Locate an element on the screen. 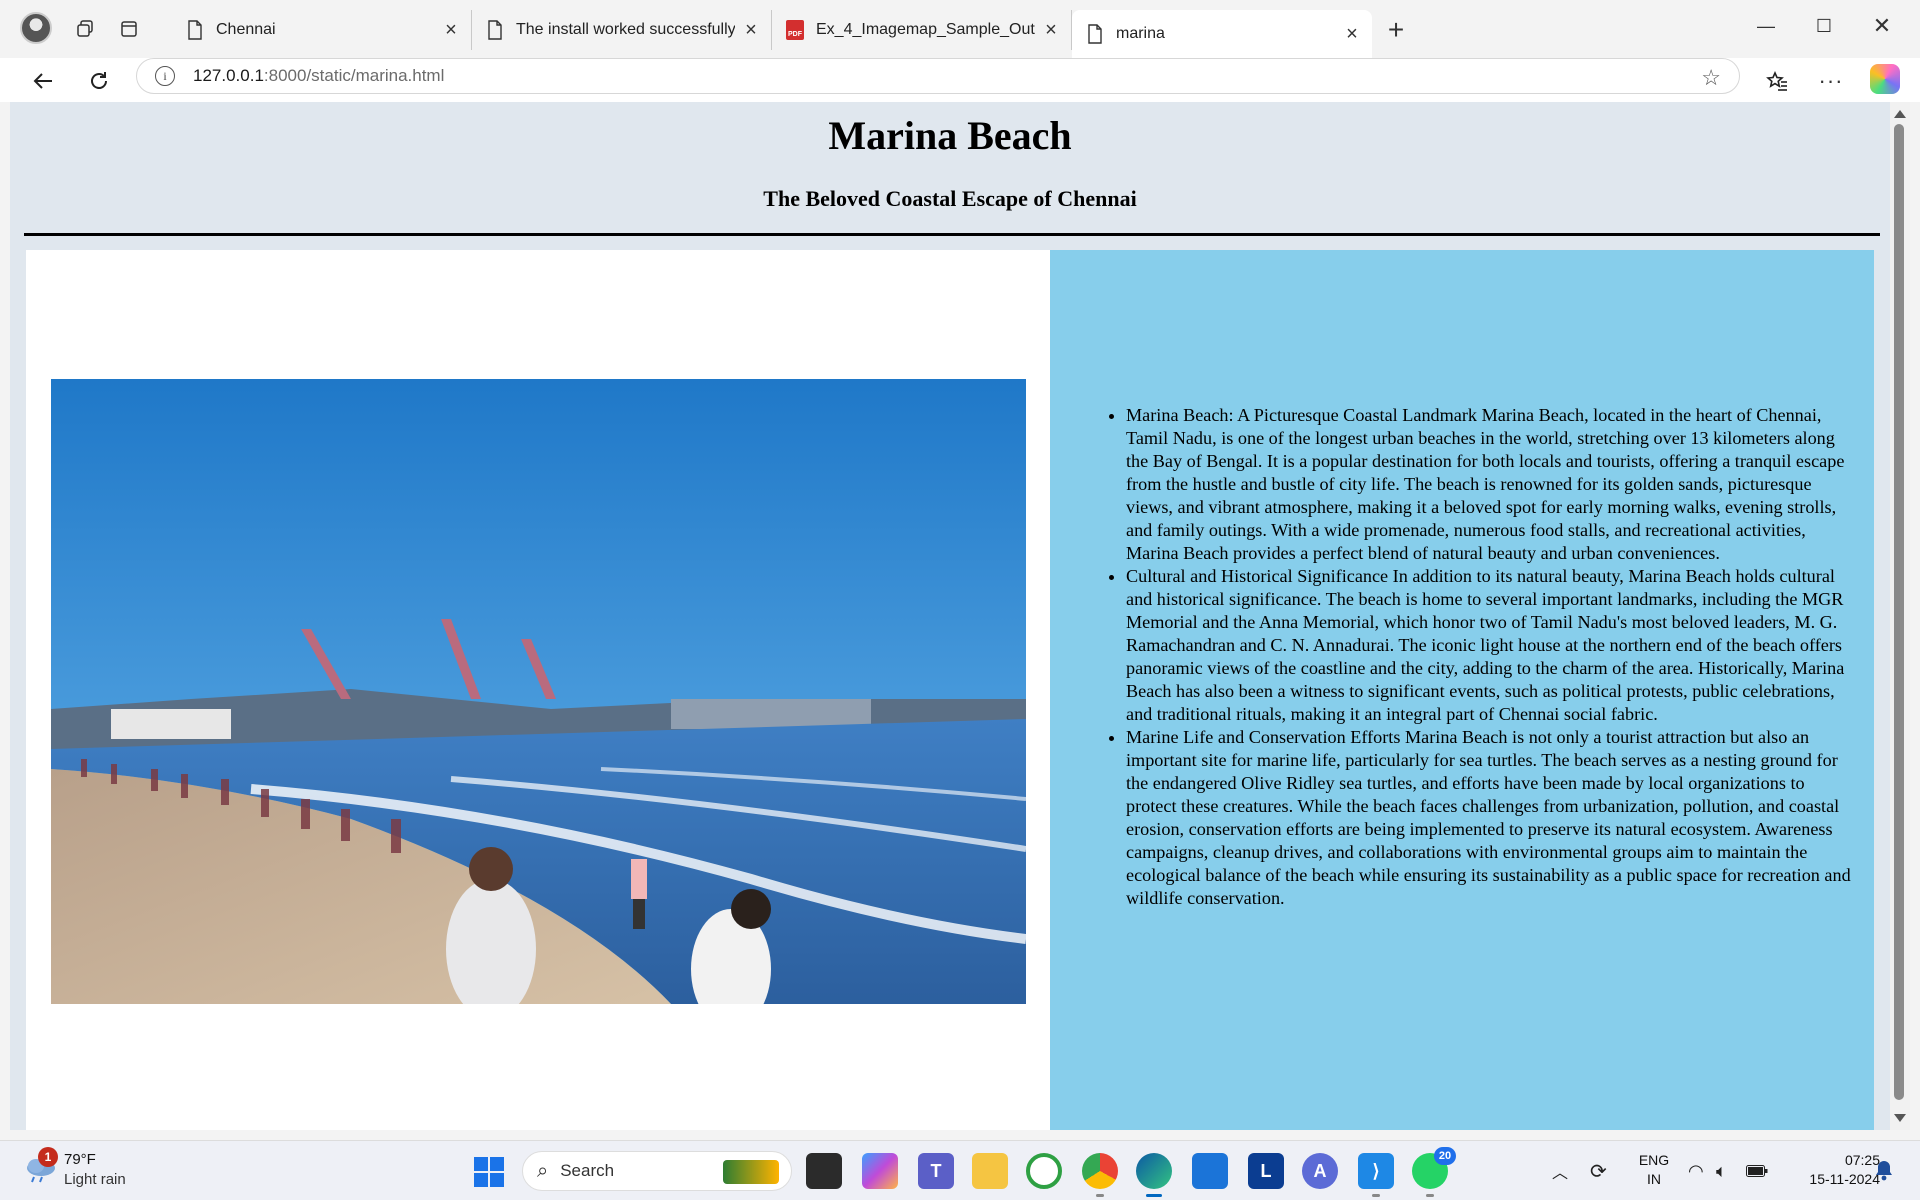  scroll-thumb is located at coordinates (1899, 612).